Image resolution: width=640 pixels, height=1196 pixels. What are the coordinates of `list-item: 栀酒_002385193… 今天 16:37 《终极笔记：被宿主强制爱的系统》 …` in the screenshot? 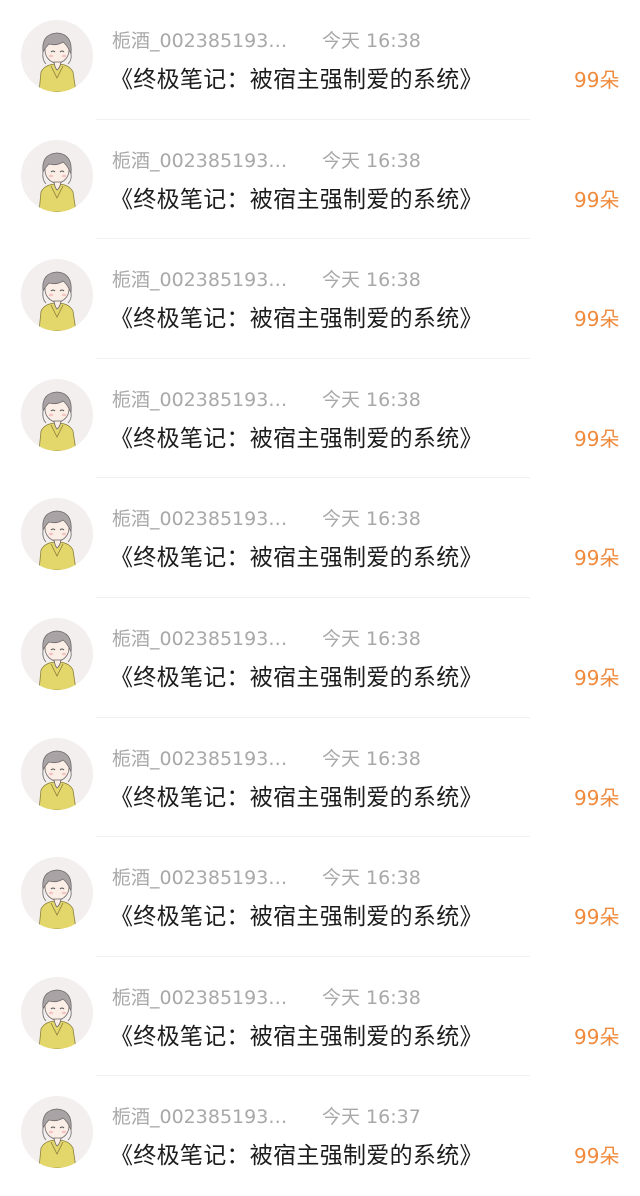 It's located at (320, 1136).